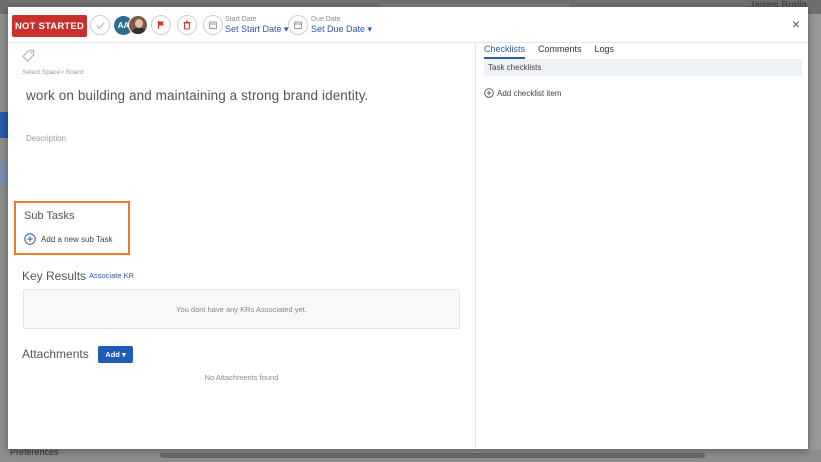  What do you see at coordinates (49, 26) in the screenshot?
I see `status-button: NOT STARTED` at bounding box center [49, 26].